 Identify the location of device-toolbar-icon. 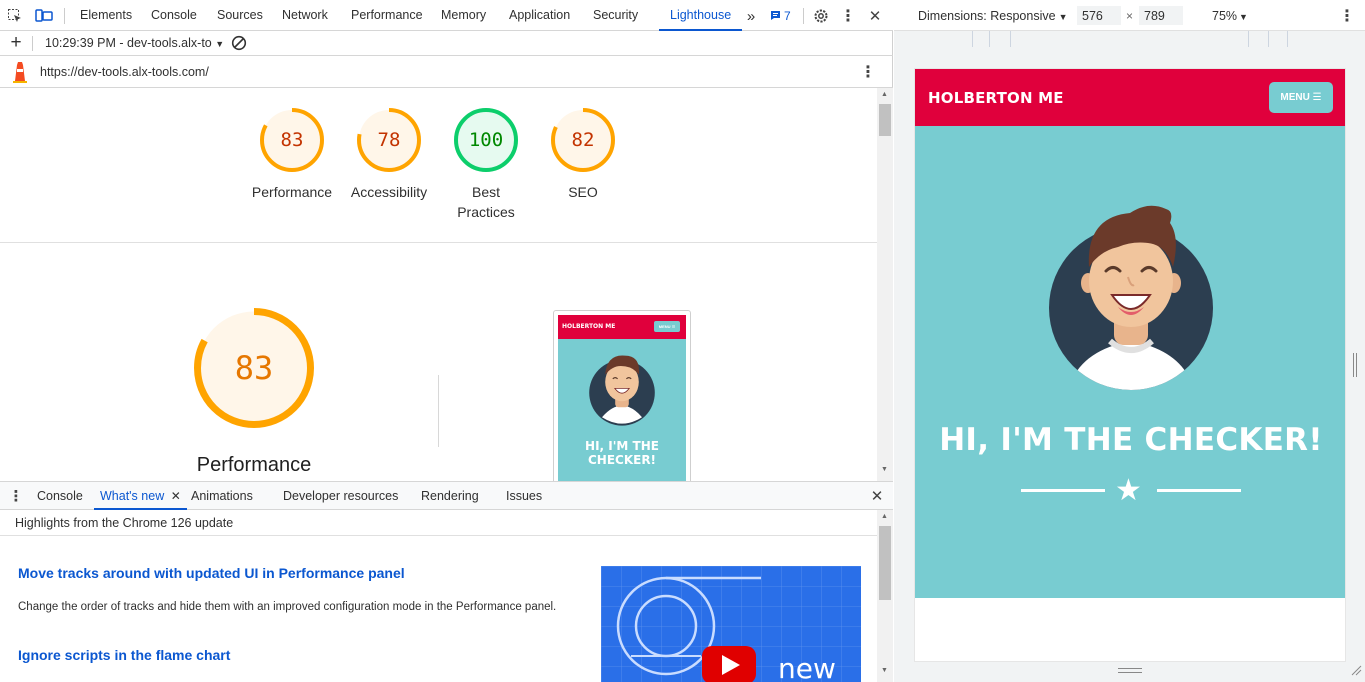
(44, 16).